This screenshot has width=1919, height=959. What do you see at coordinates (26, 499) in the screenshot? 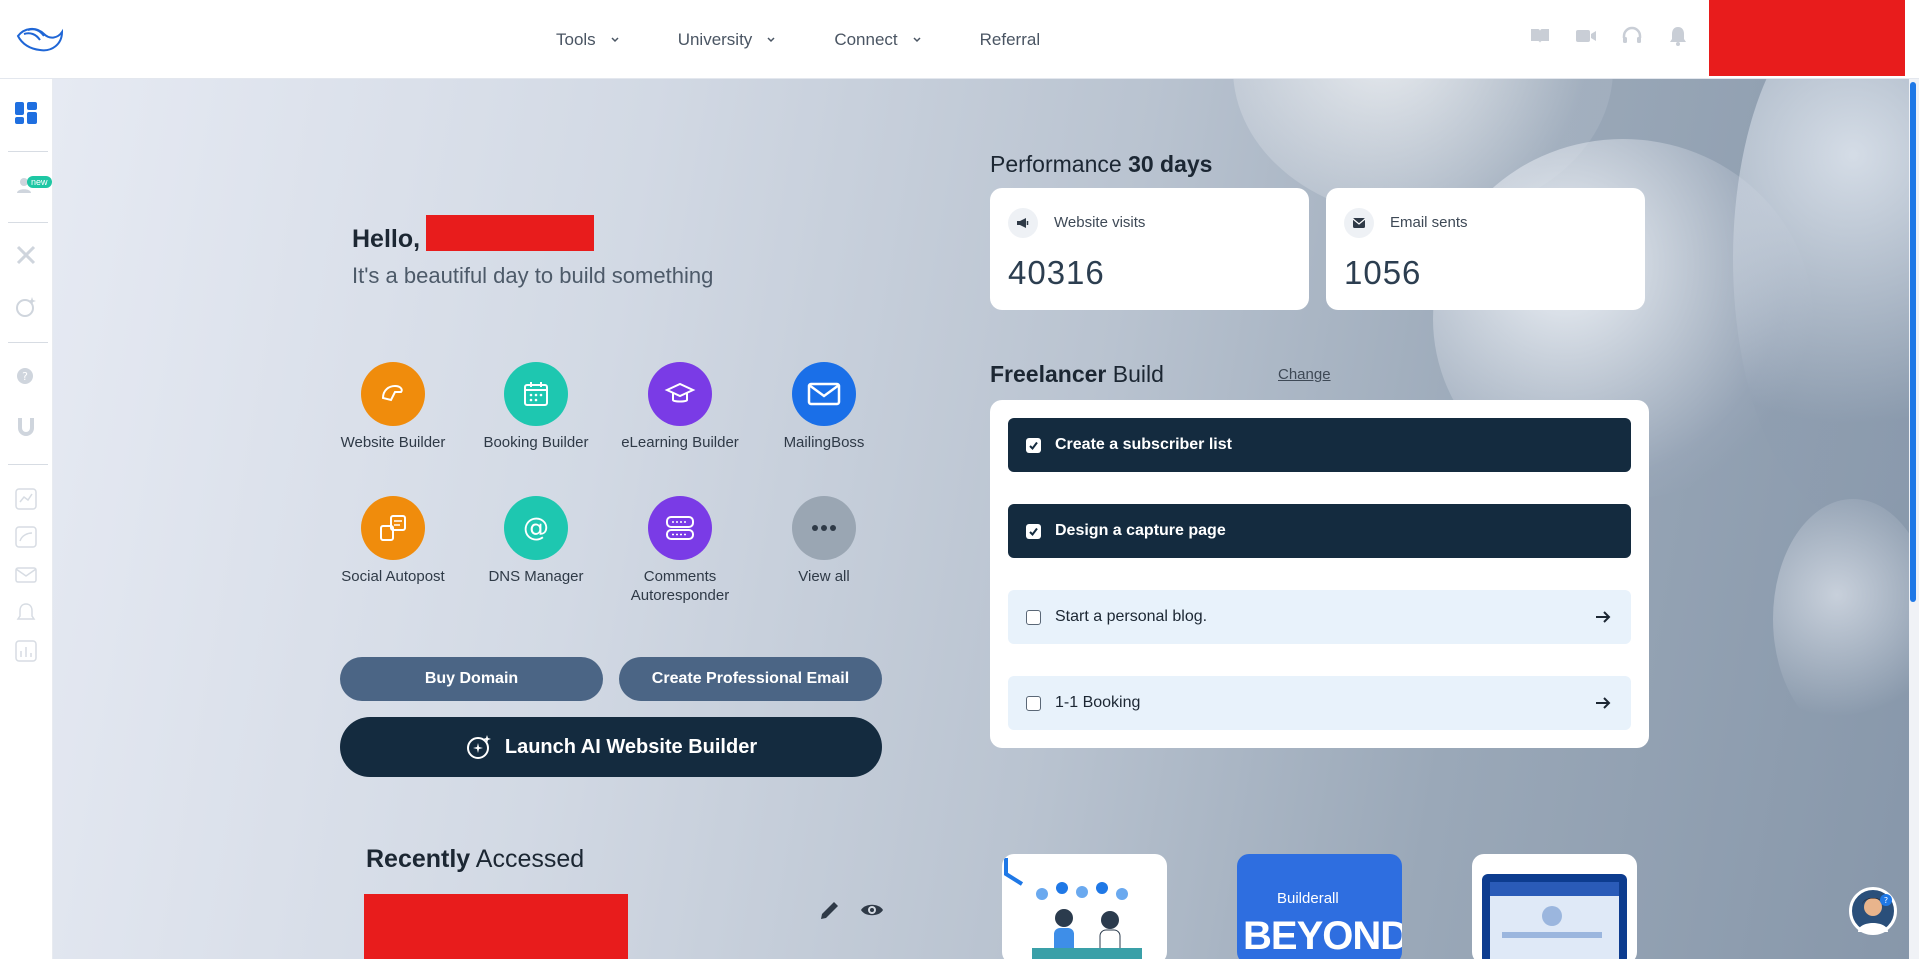
I see `analytics-icon` at bounding box center [26, 499].